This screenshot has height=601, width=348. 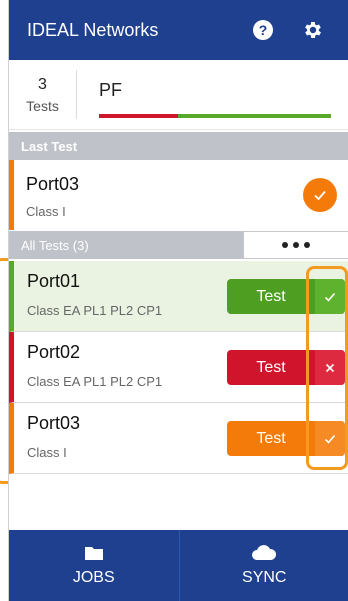 I want to click on last-test-port: Port03, so click(x=53, y=184).